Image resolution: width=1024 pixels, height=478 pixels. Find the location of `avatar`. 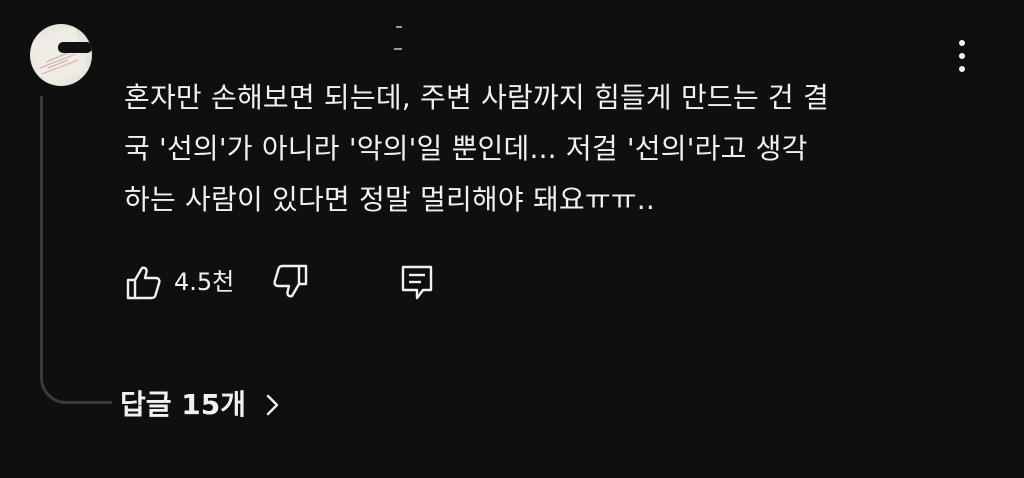

avatar is located at coordinates (61, 55).